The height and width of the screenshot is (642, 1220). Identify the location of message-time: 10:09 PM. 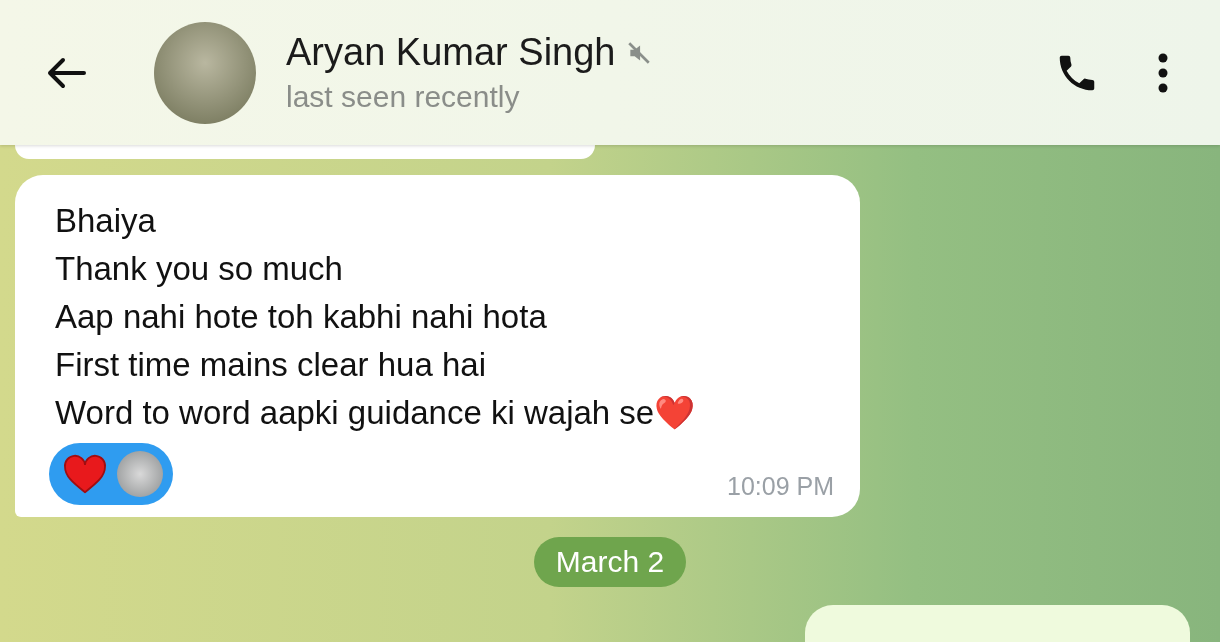
(780, 486).